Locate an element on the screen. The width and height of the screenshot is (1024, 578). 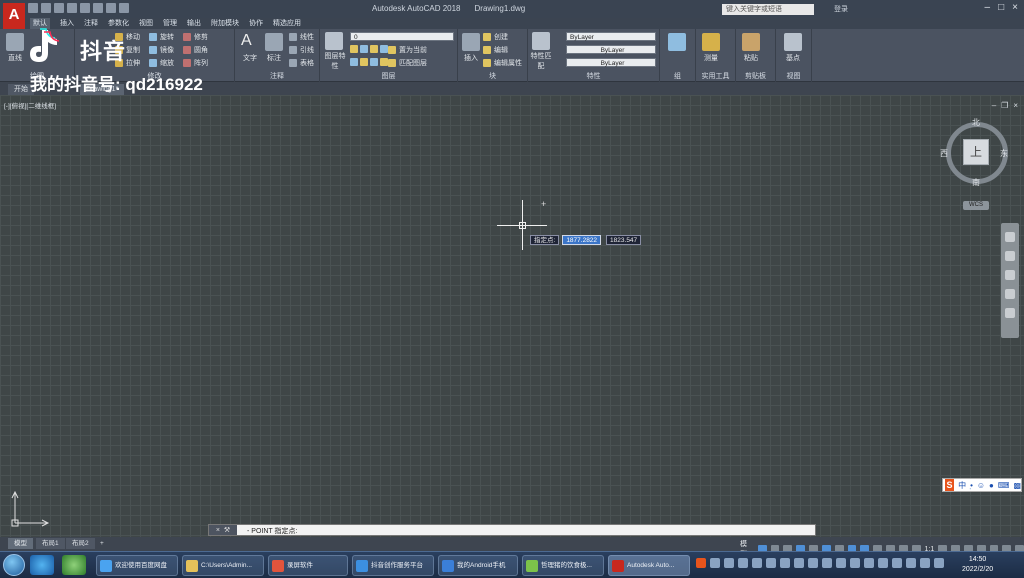
redo-icon is located at coordinates (124, 8).